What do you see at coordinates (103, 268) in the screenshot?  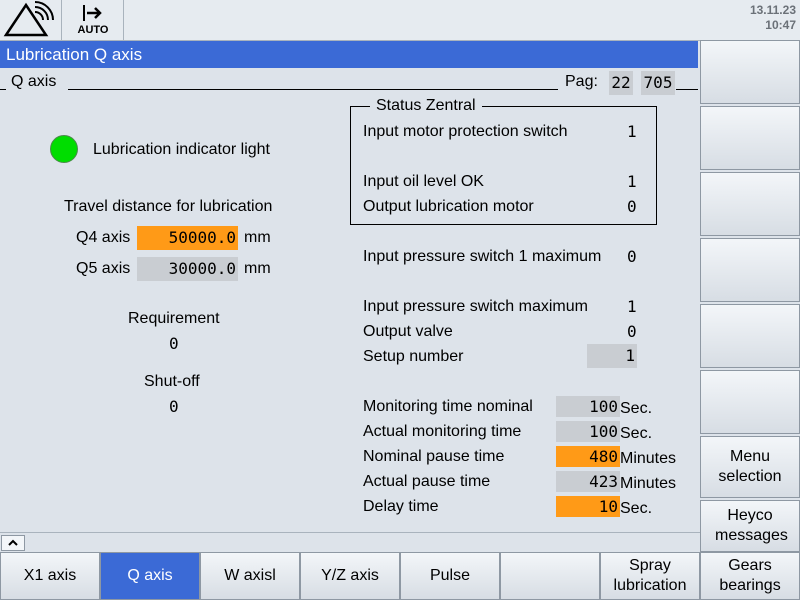 I see `q5-axis-label: Q5 axis` at bounding box center [103, 268].